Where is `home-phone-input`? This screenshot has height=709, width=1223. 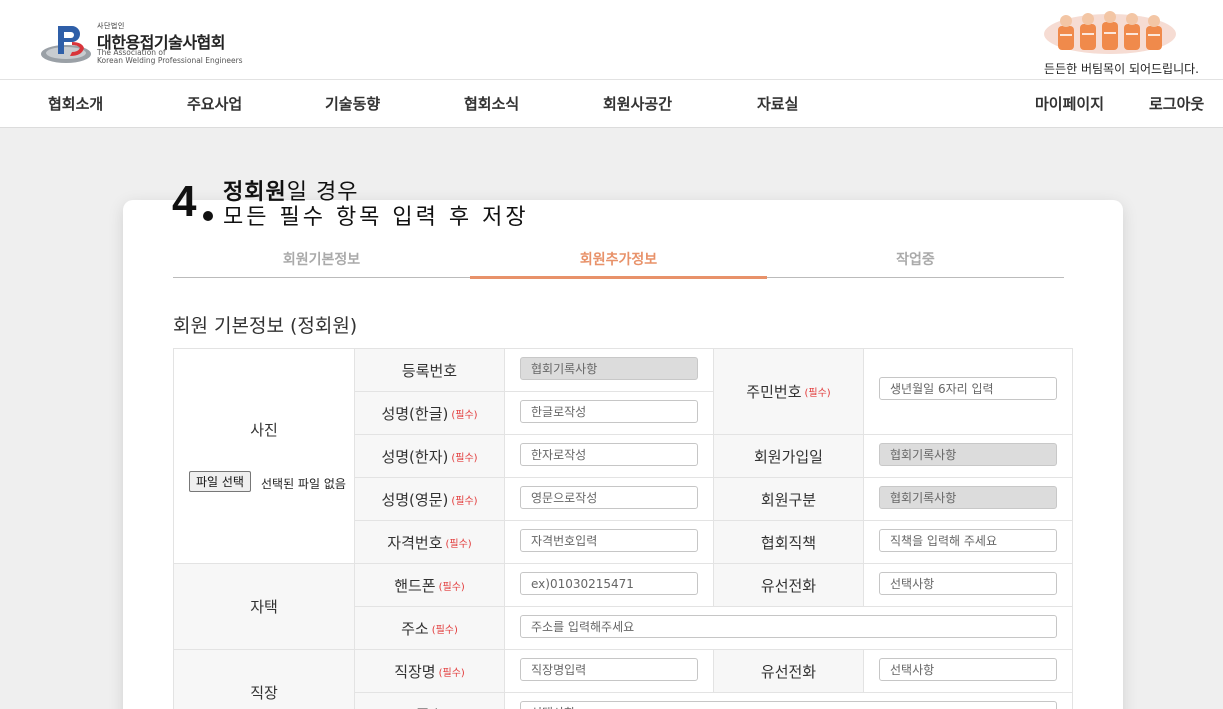
home-phone-input is located at coordinates (968, 583).